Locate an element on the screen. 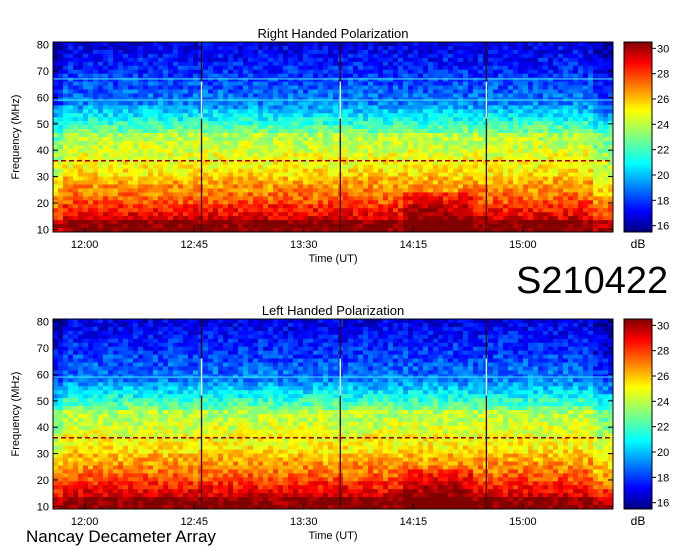 This screenshot has height=552, width=680. panel-title: Left Handed Polarization is located at coordinates (333, 310).